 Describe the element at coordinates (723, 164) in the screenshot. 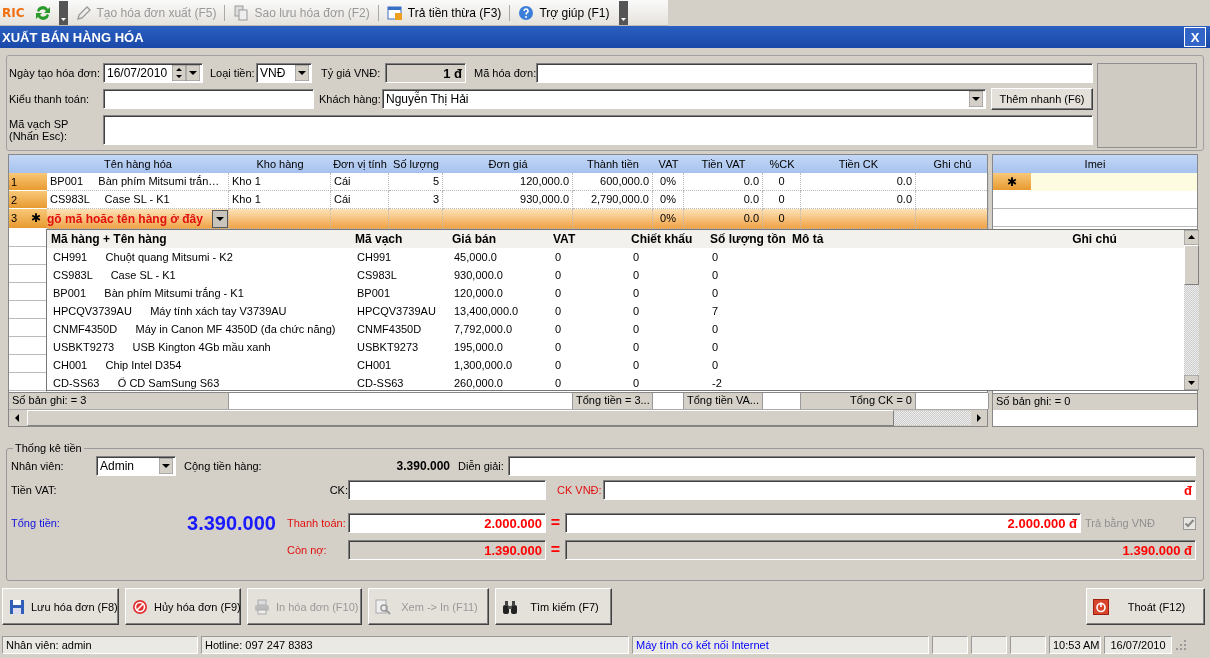

I see `column-header: Tiền VAT` at that location.